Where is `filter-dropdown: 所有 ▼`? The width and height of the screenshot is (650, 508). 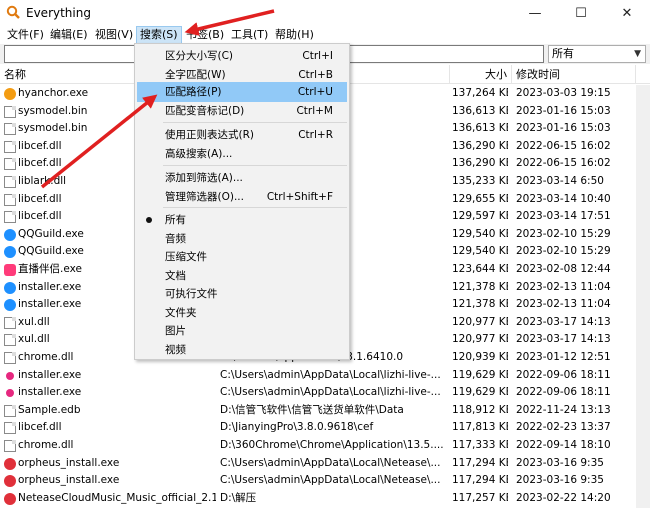
filter-dropdown: 所有 ▼ is located at coordinates (597, 54).